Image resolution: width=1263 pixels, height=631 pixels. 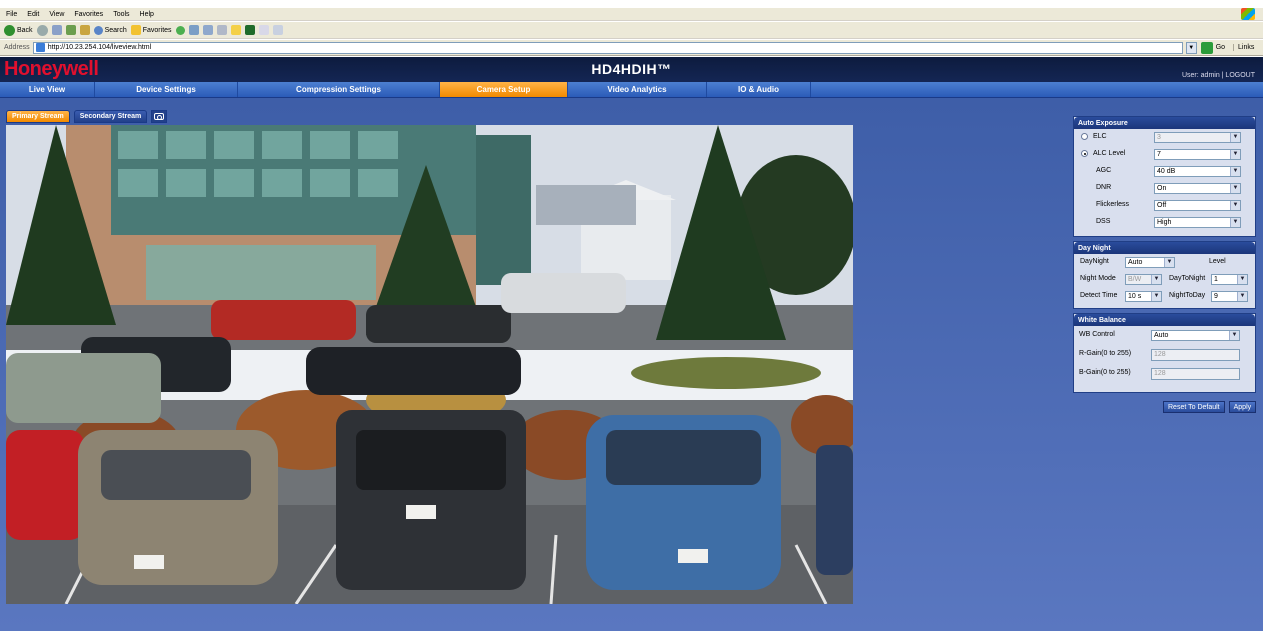 I want to click on agc-label: AGC, so click(x=1104, y=170).